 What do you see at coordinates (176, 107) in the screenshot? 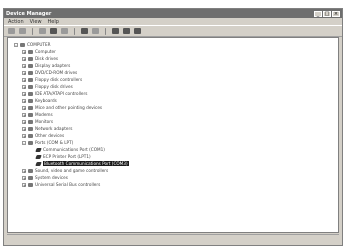
I see `tree-item: + Mice and other pointing devices` at bounding box center [176, 107].